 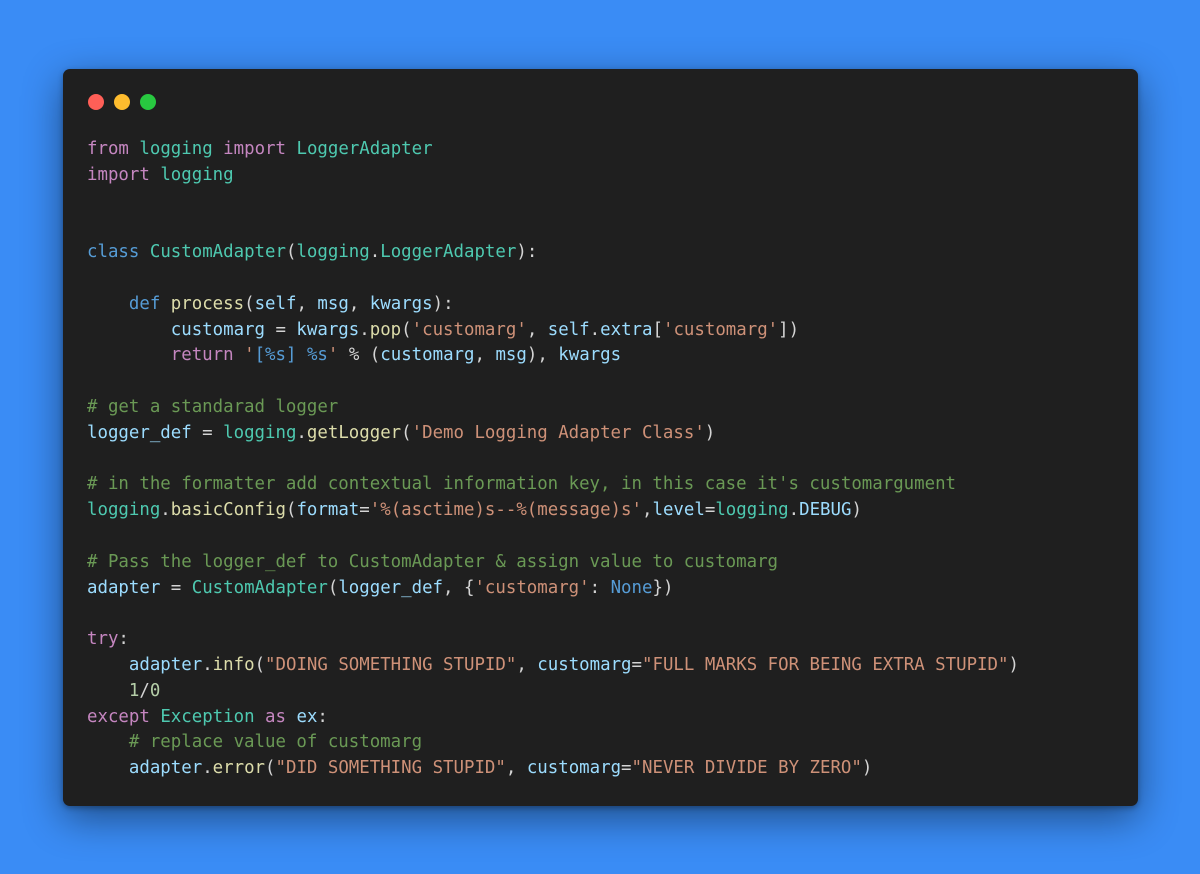 What do you see at coordinates (825, 510) in the screenshot?
I see `code-token-variable: DEBUG` at bounding box center [825, 510].